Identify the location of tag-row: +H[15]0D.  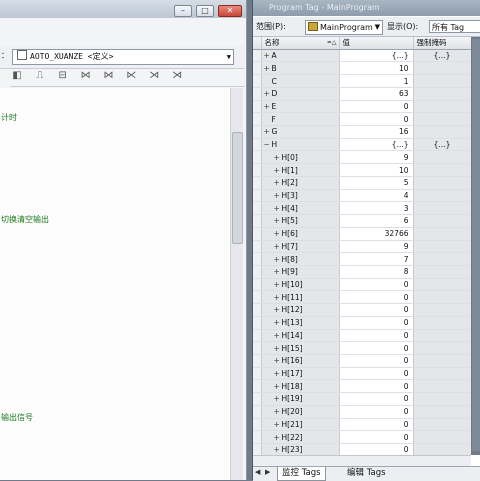
(362, 348).